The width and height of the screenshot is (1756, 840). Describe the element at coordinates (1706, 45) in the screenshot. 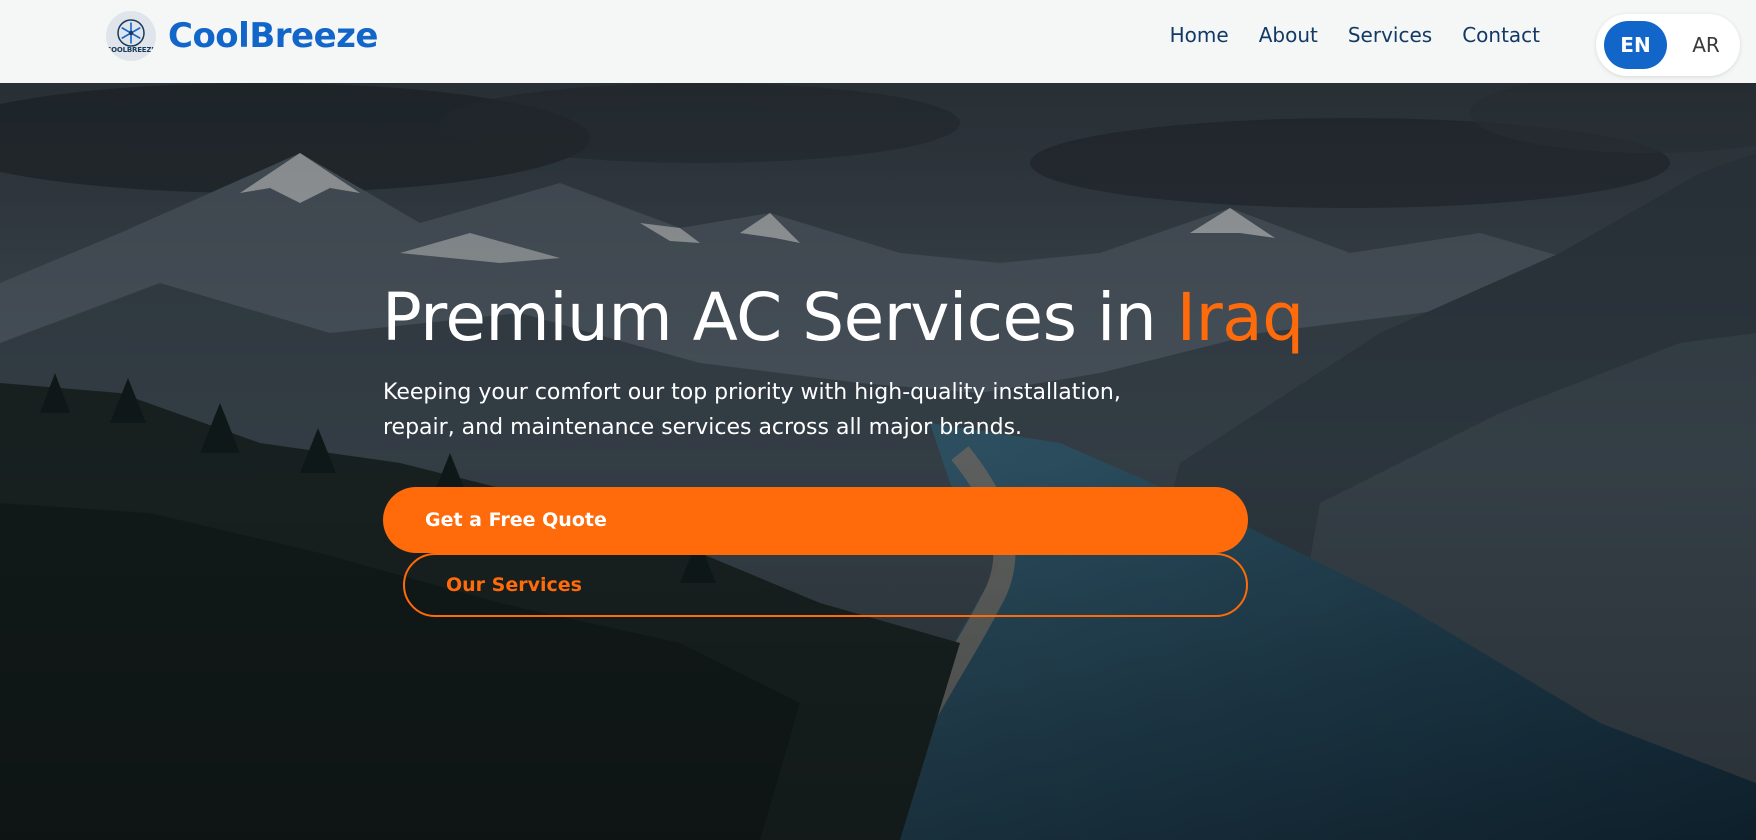

I see `language-ar-button: AR` at that location.